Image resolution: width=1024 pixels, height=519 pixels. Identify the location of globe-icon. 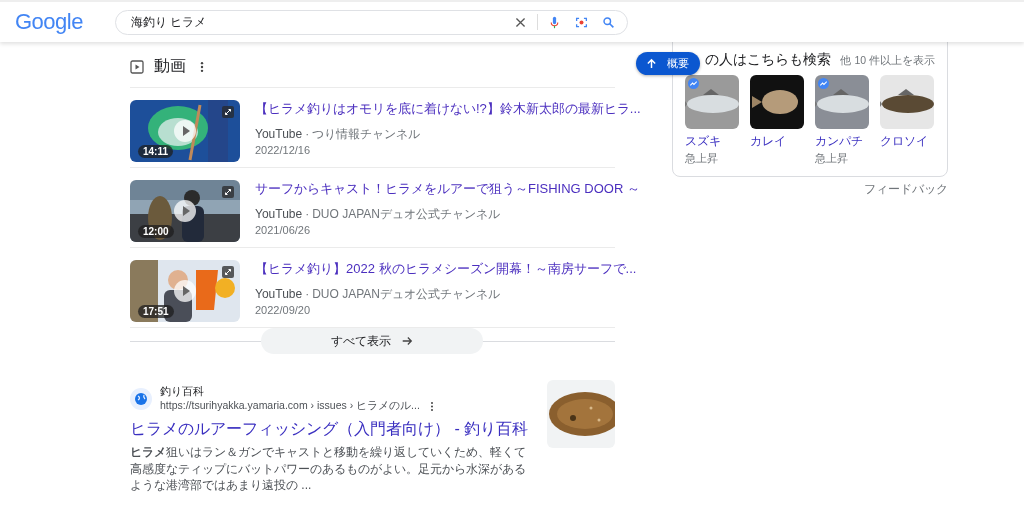
(141, 398).